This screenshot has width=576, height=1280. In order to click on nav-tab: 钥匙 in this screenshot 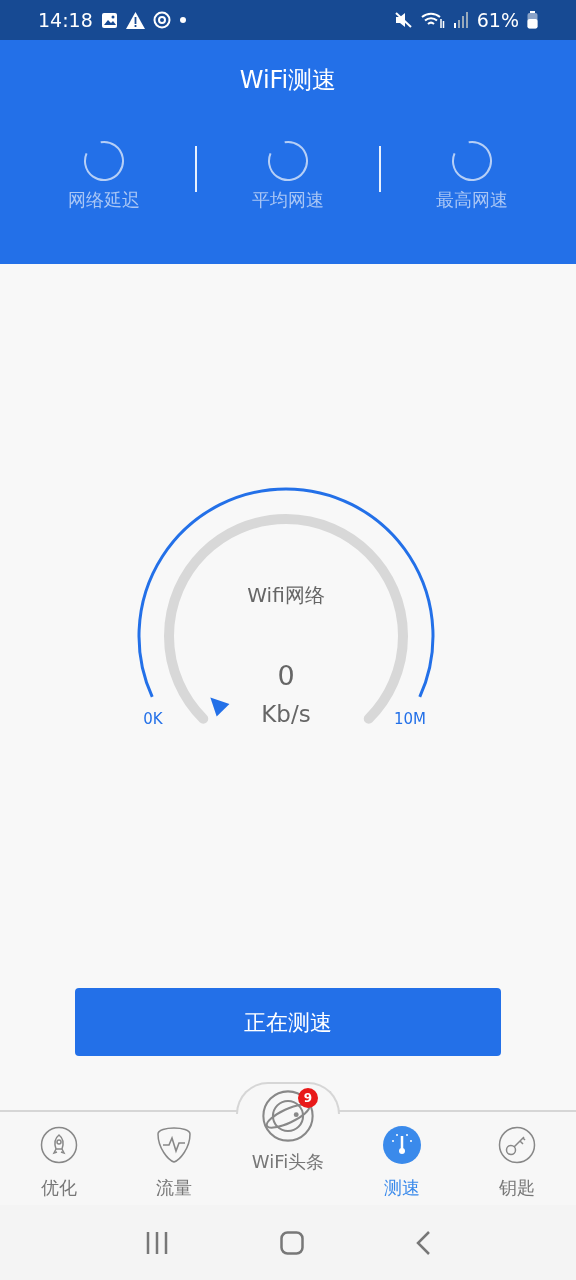, I will do `click(517, 1156)`.